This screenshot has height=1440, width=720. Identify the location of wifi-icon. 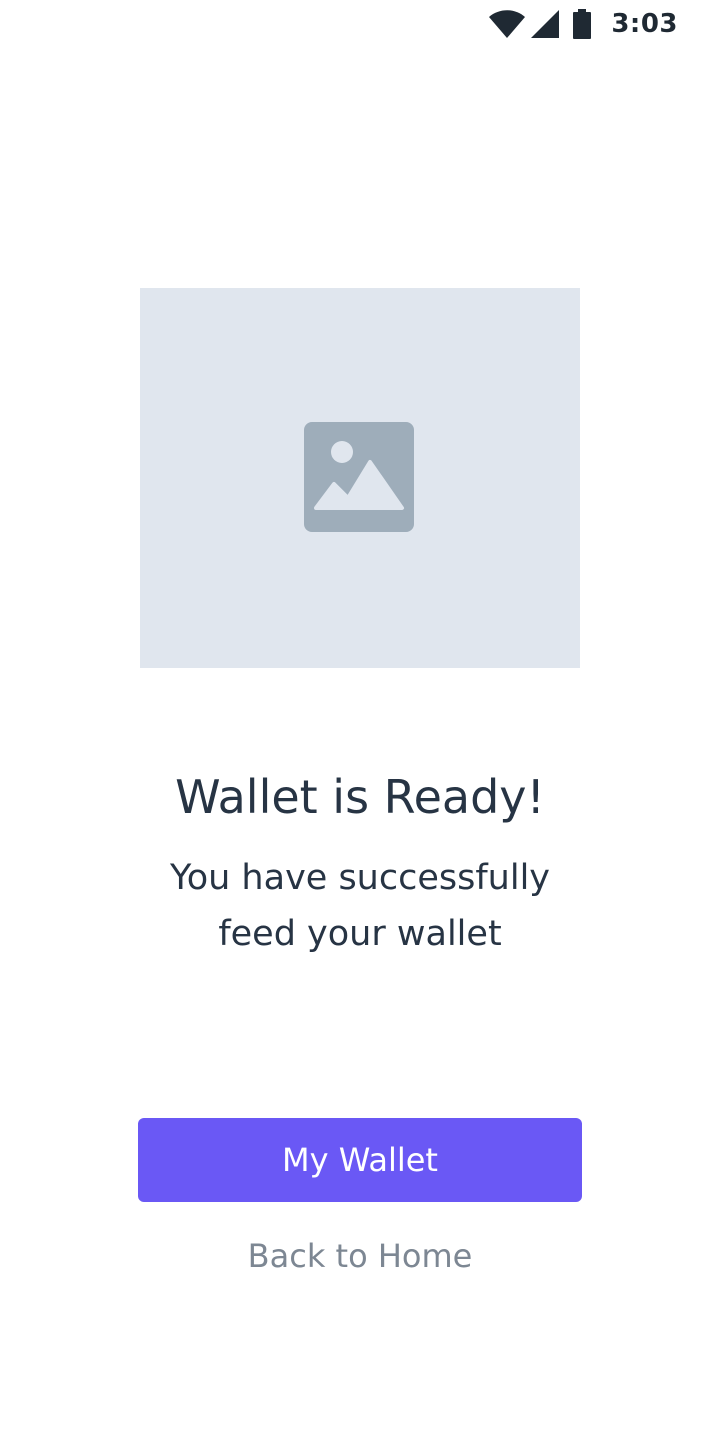
(507, 24).